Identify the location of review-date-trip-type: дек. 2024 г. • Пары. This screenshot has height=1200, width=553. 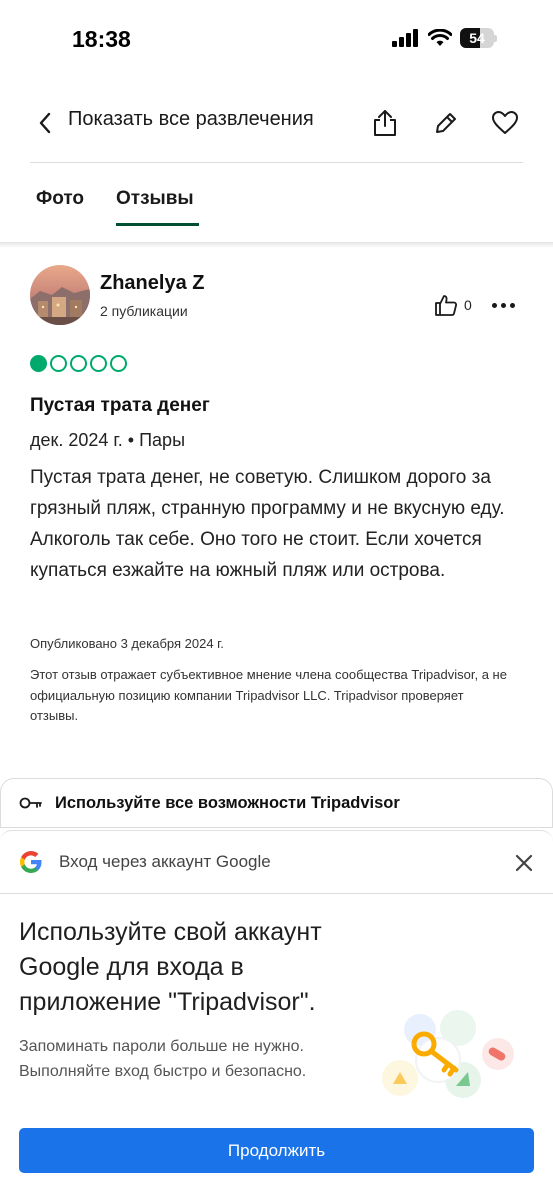
(108, 440).